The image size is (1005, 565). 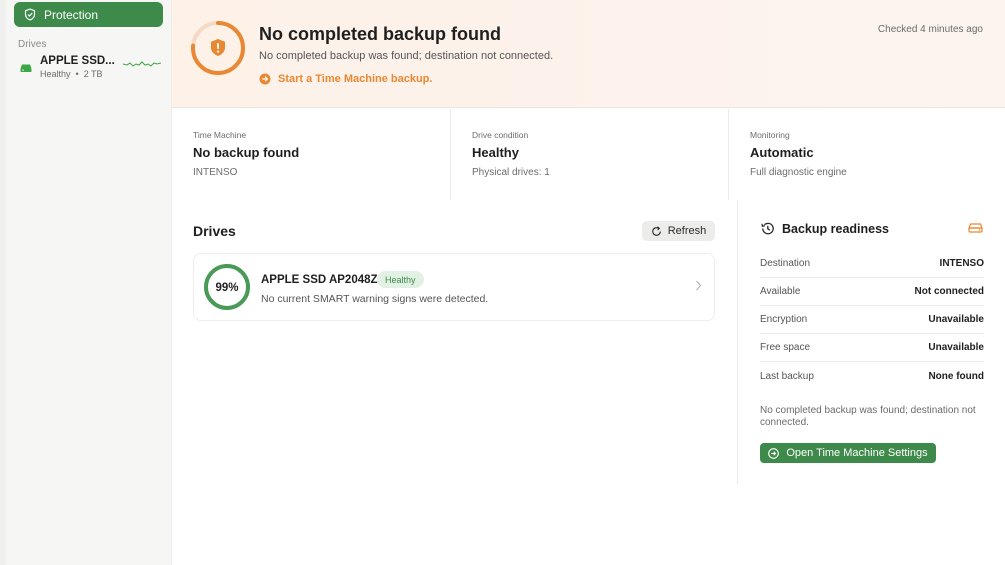 I want to click on readiness-row-encryption: Encryption Unavailable, so click(x=872, y=320).